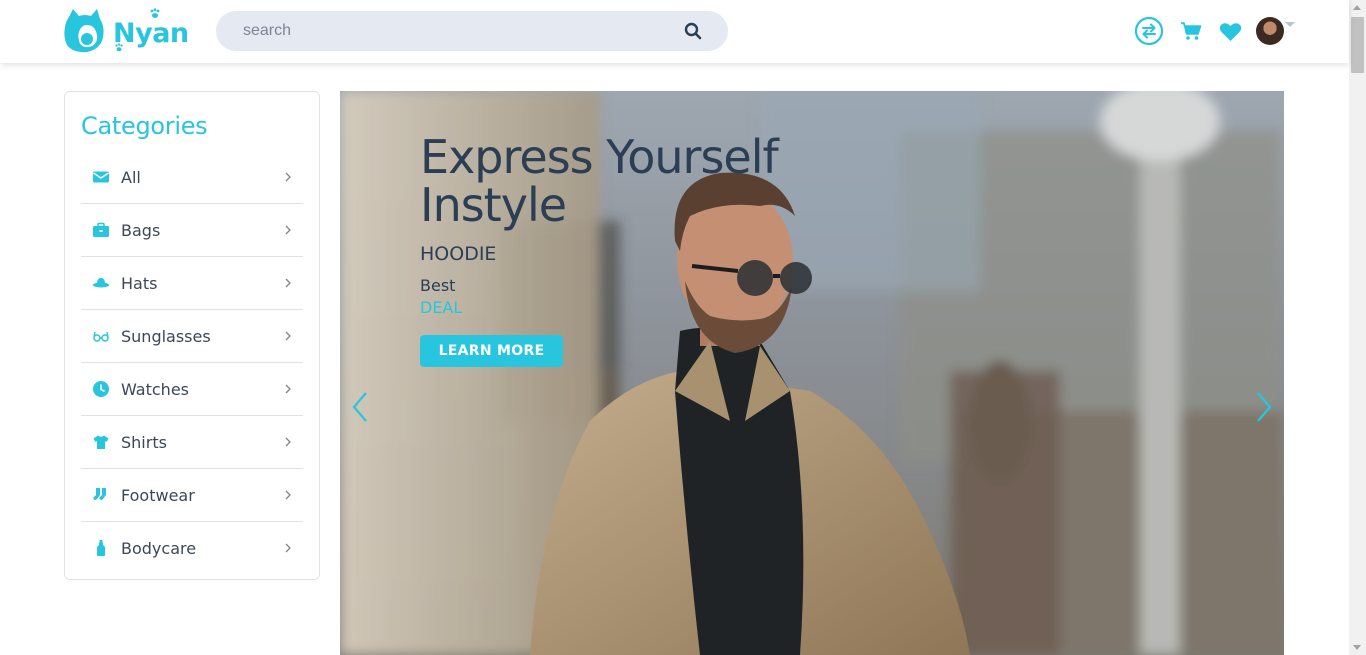  I want to click on carousel-prev-icon, so click(360, 407).